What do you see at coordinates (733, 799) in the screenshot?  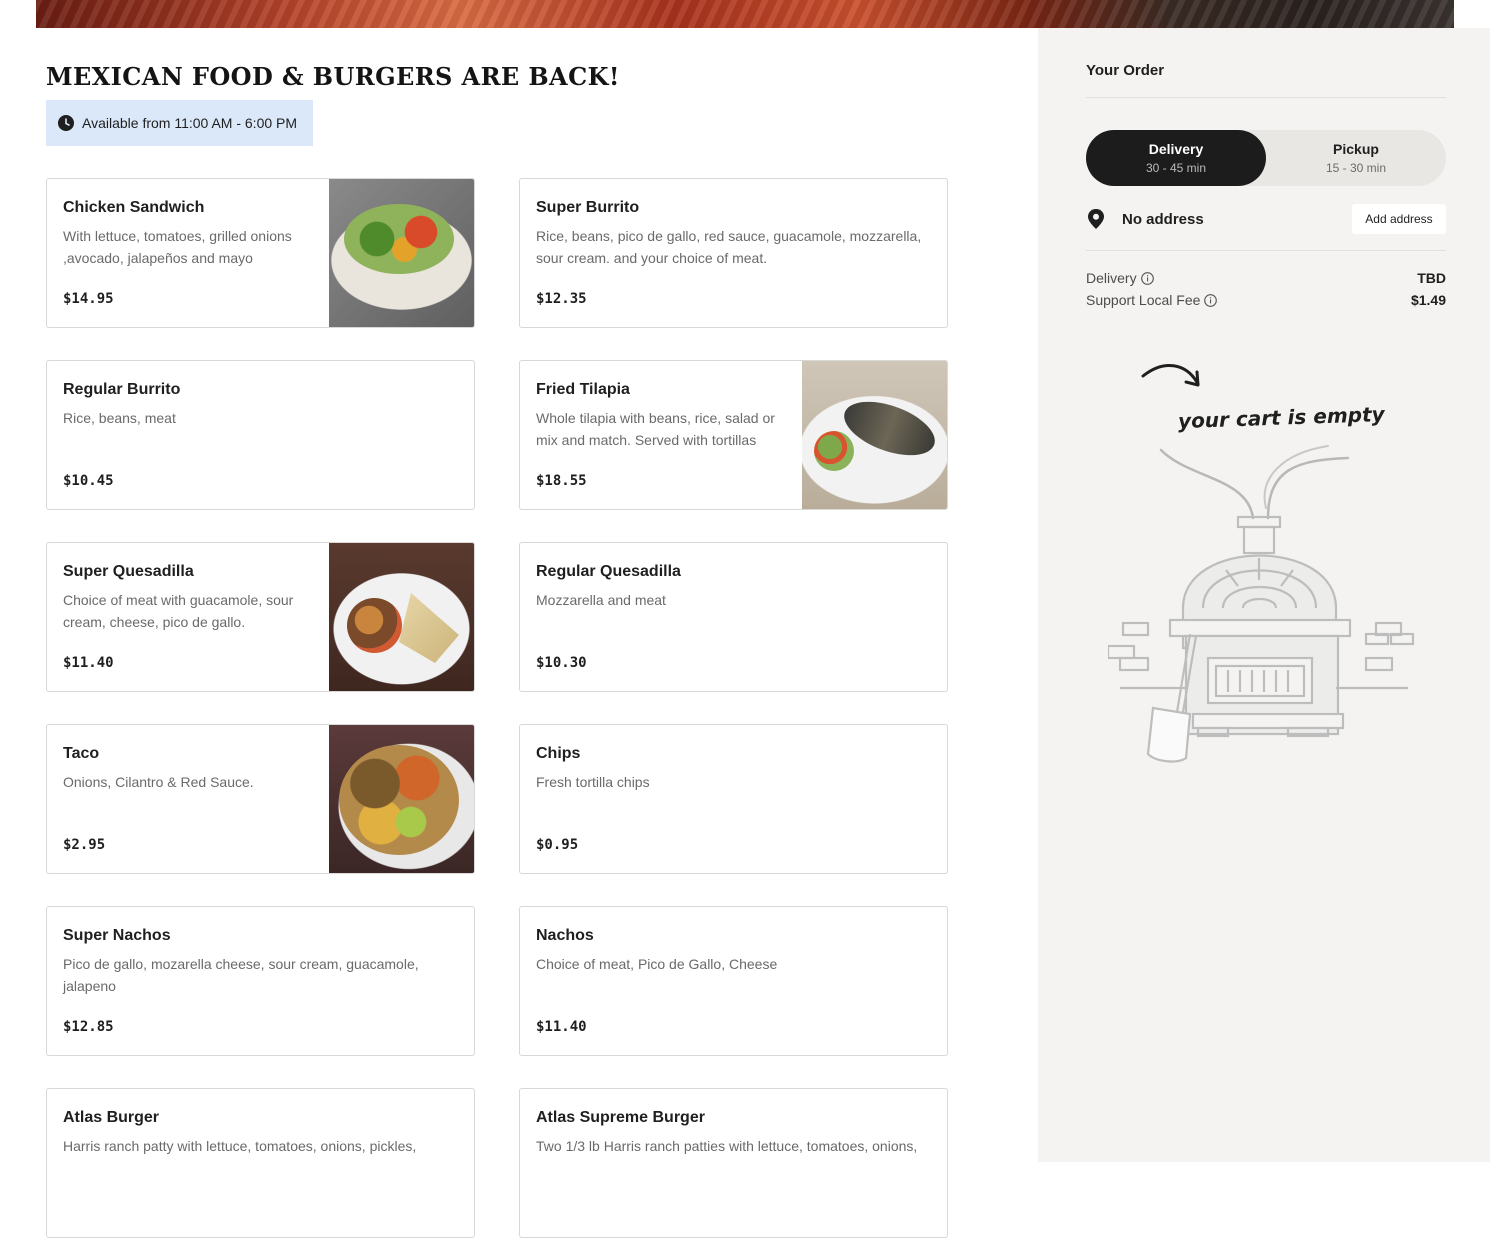 I see `menu-item-card: Chips Fresh tortilla chips $0.95` at bounding box center [733, 799].